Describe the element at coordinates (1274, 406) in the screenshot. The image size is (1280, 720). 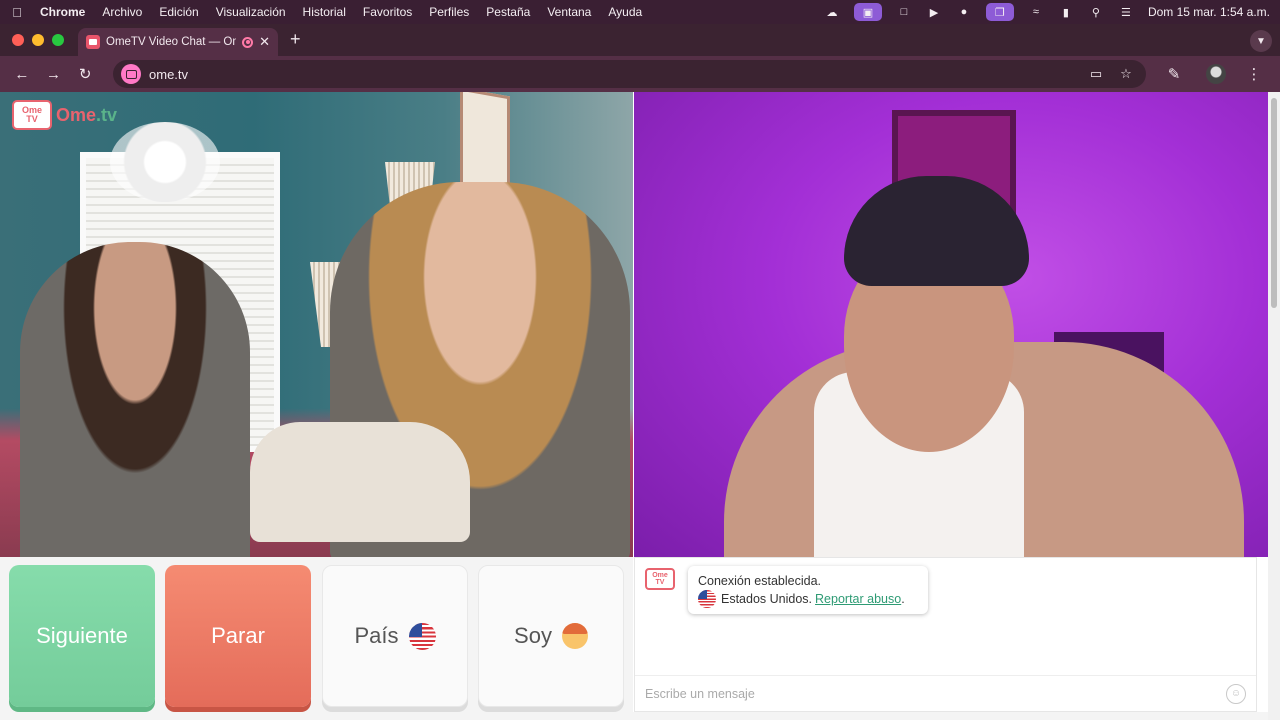
I see `page-scrollbar` at that location.